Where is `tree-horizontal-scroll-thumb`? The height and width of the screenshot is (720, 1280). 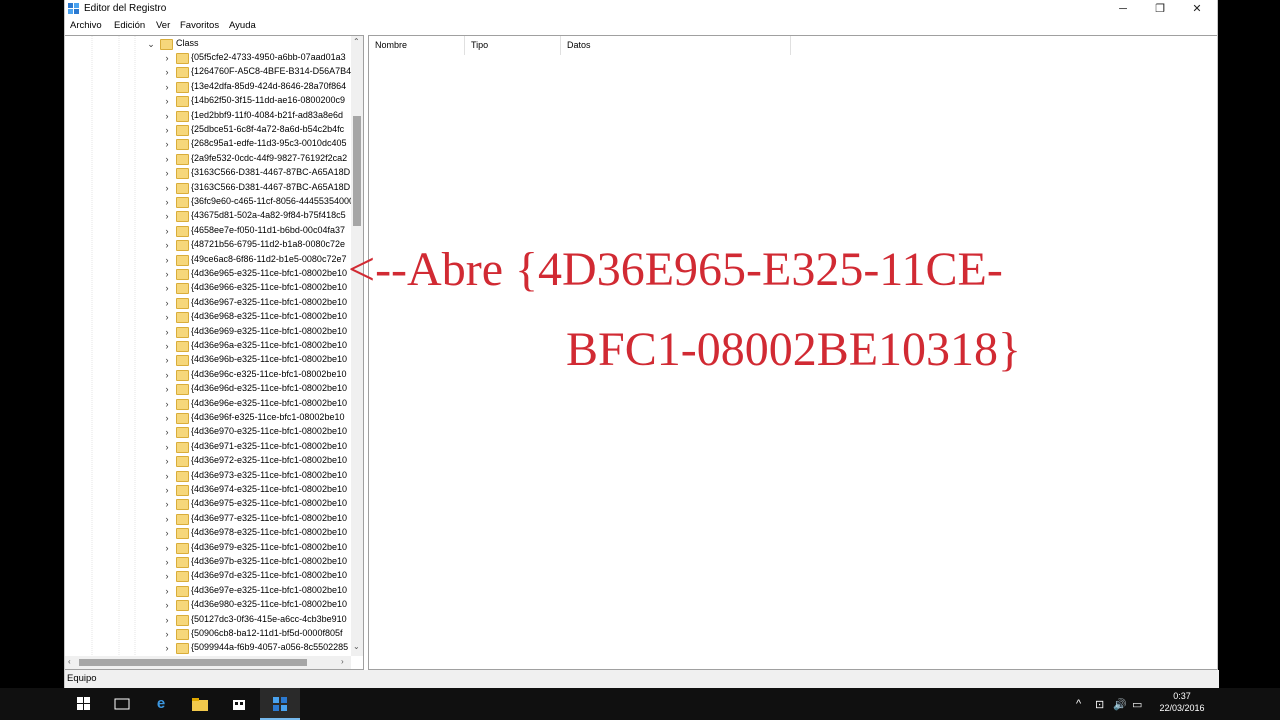
tree-horizontal-scroll-thumb is located at coordinates (193, 662).